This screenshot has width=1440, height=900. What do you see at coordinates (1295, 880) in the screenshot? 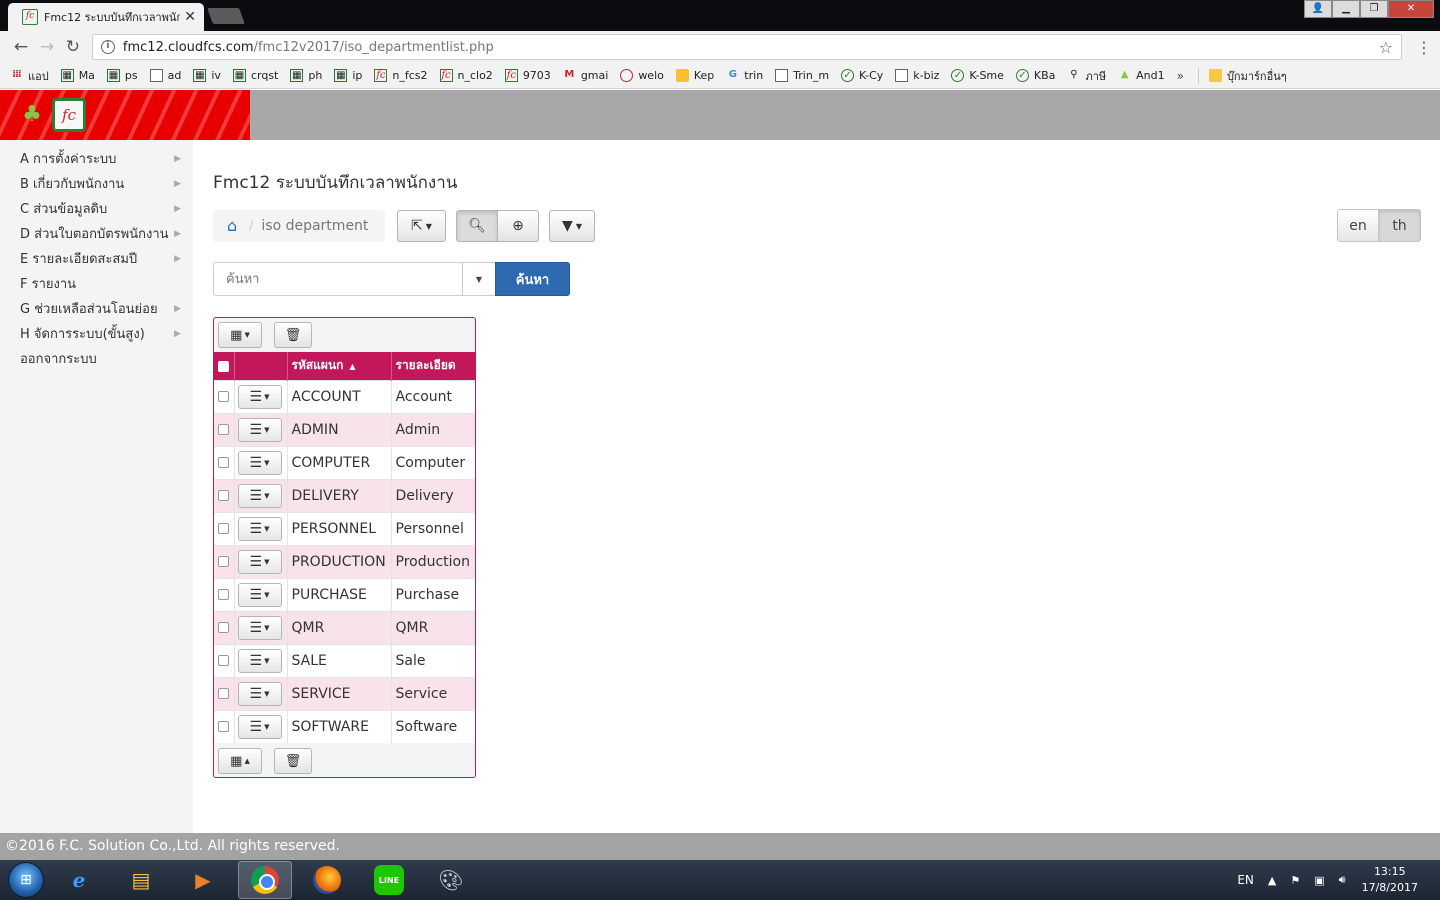
I see `action-center-icon: ⚑` at bounding box center [1295, 880].